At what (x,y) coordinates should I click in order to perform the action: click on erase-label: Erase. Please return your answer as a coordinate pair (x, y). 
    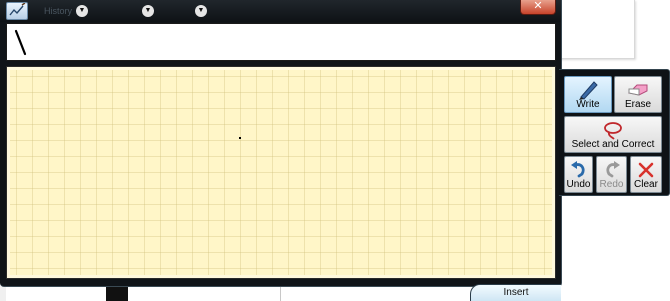
    Looking at the image, I should click on (638, 104).